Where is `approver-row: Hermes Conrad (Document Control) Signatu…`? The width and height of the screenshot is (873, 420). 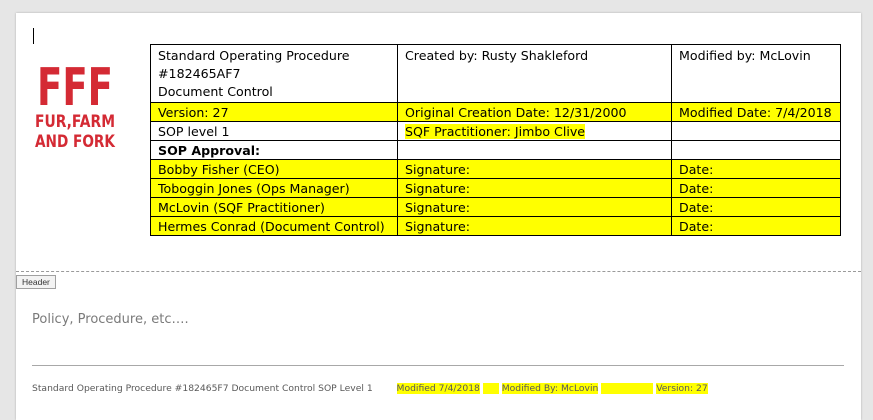
approver-row: Hermes Conrad (Document Control) Signatu… is located at coordinates (495, 226).